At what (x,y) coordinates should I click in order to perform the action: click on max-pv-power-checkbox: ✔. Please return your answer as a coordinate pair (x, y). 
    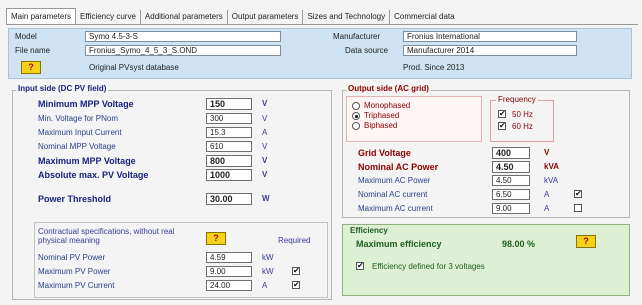
    Looking at the image, I should click on (296, 271).